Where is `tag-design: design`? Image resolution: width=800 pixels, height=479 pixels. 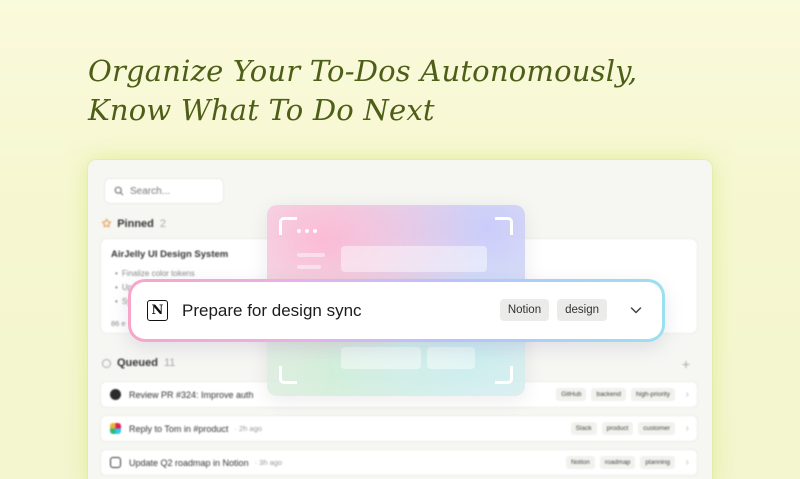
tag-design: design is located at coordinates (582, 310).